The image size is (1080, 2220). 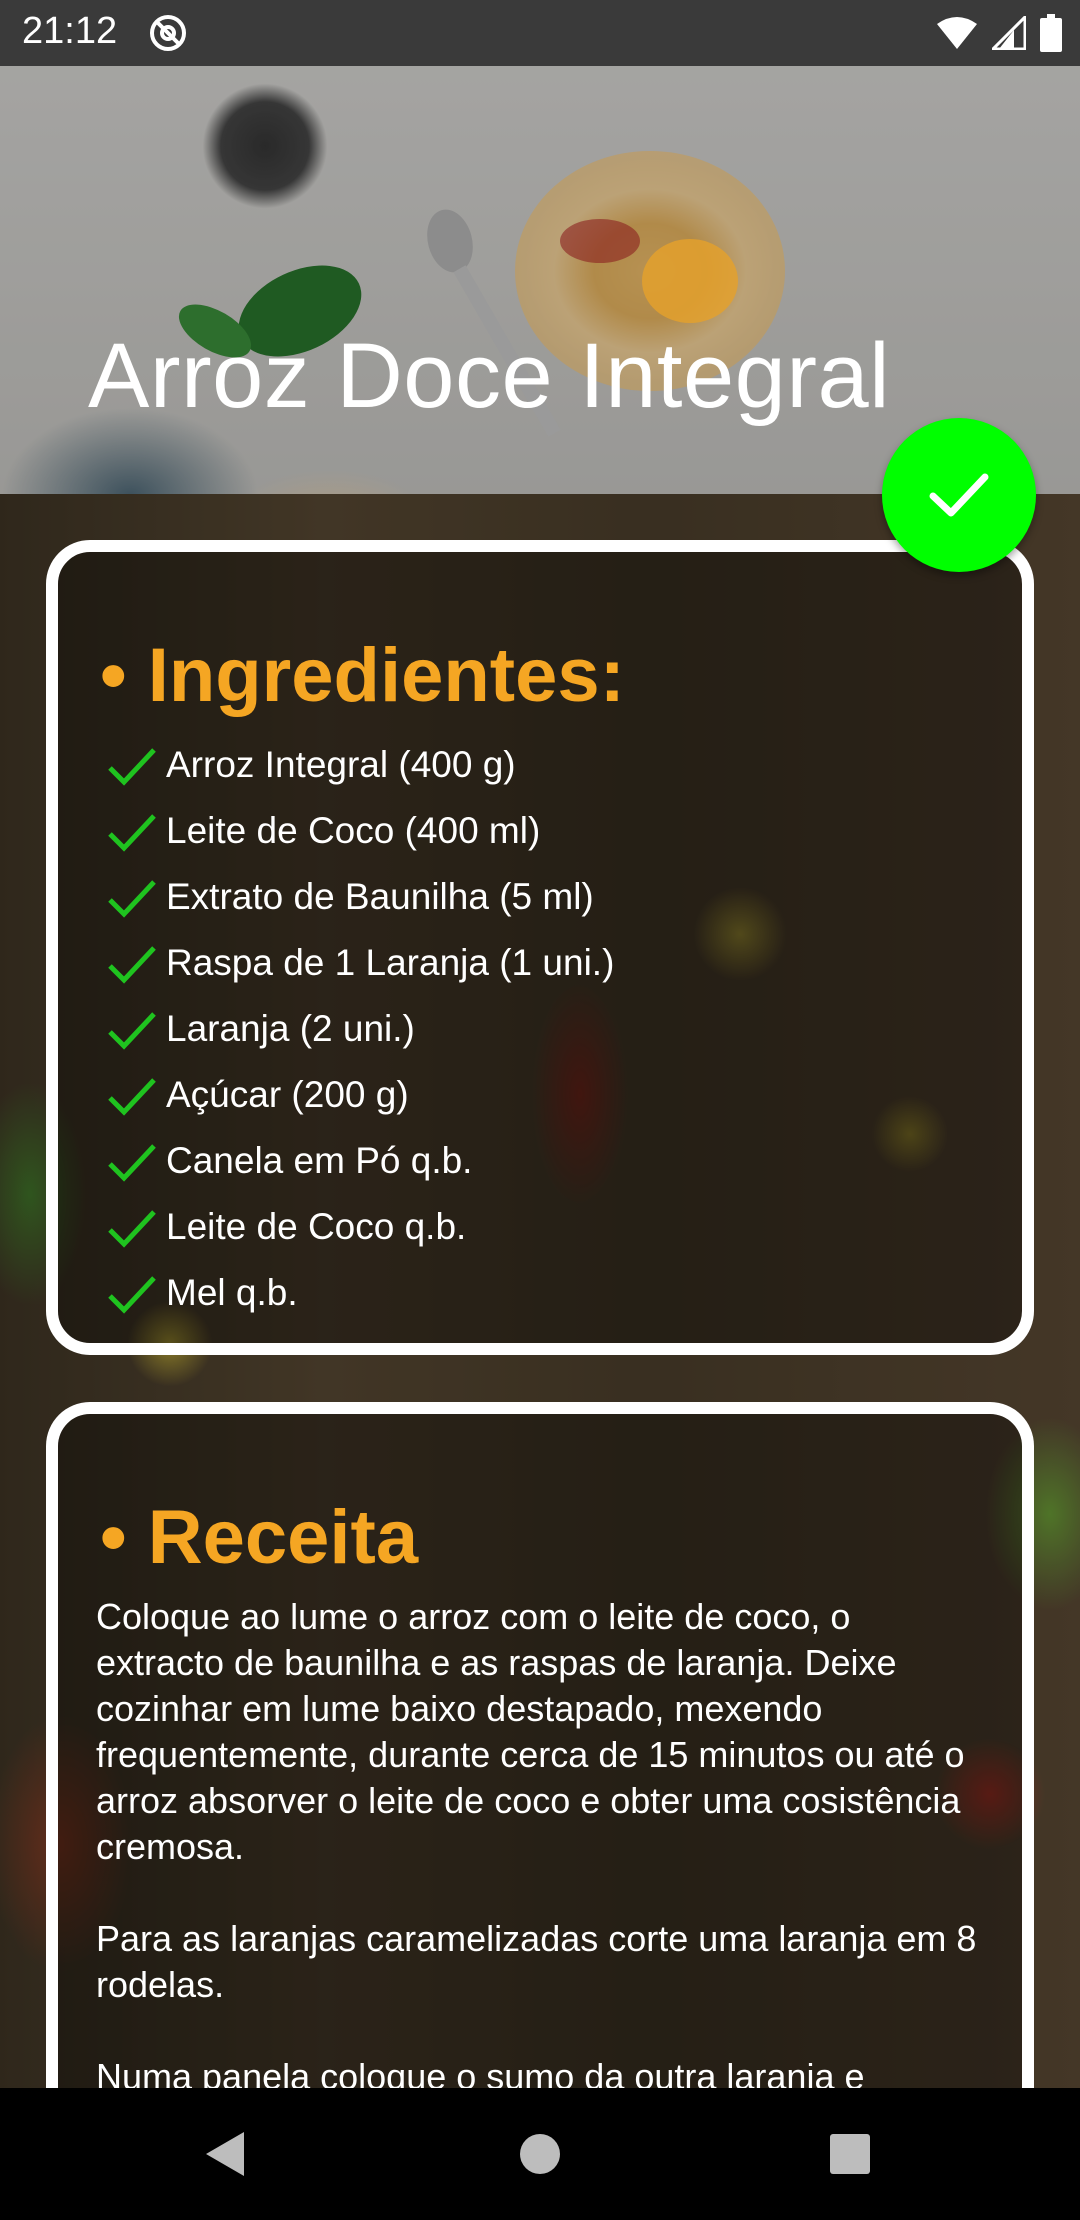 What do you see at coordinates (316, 1226) in the screenshot?
I see `ingredient-text: Leite de Coco q.b.` at bounding box center [316, 1226].